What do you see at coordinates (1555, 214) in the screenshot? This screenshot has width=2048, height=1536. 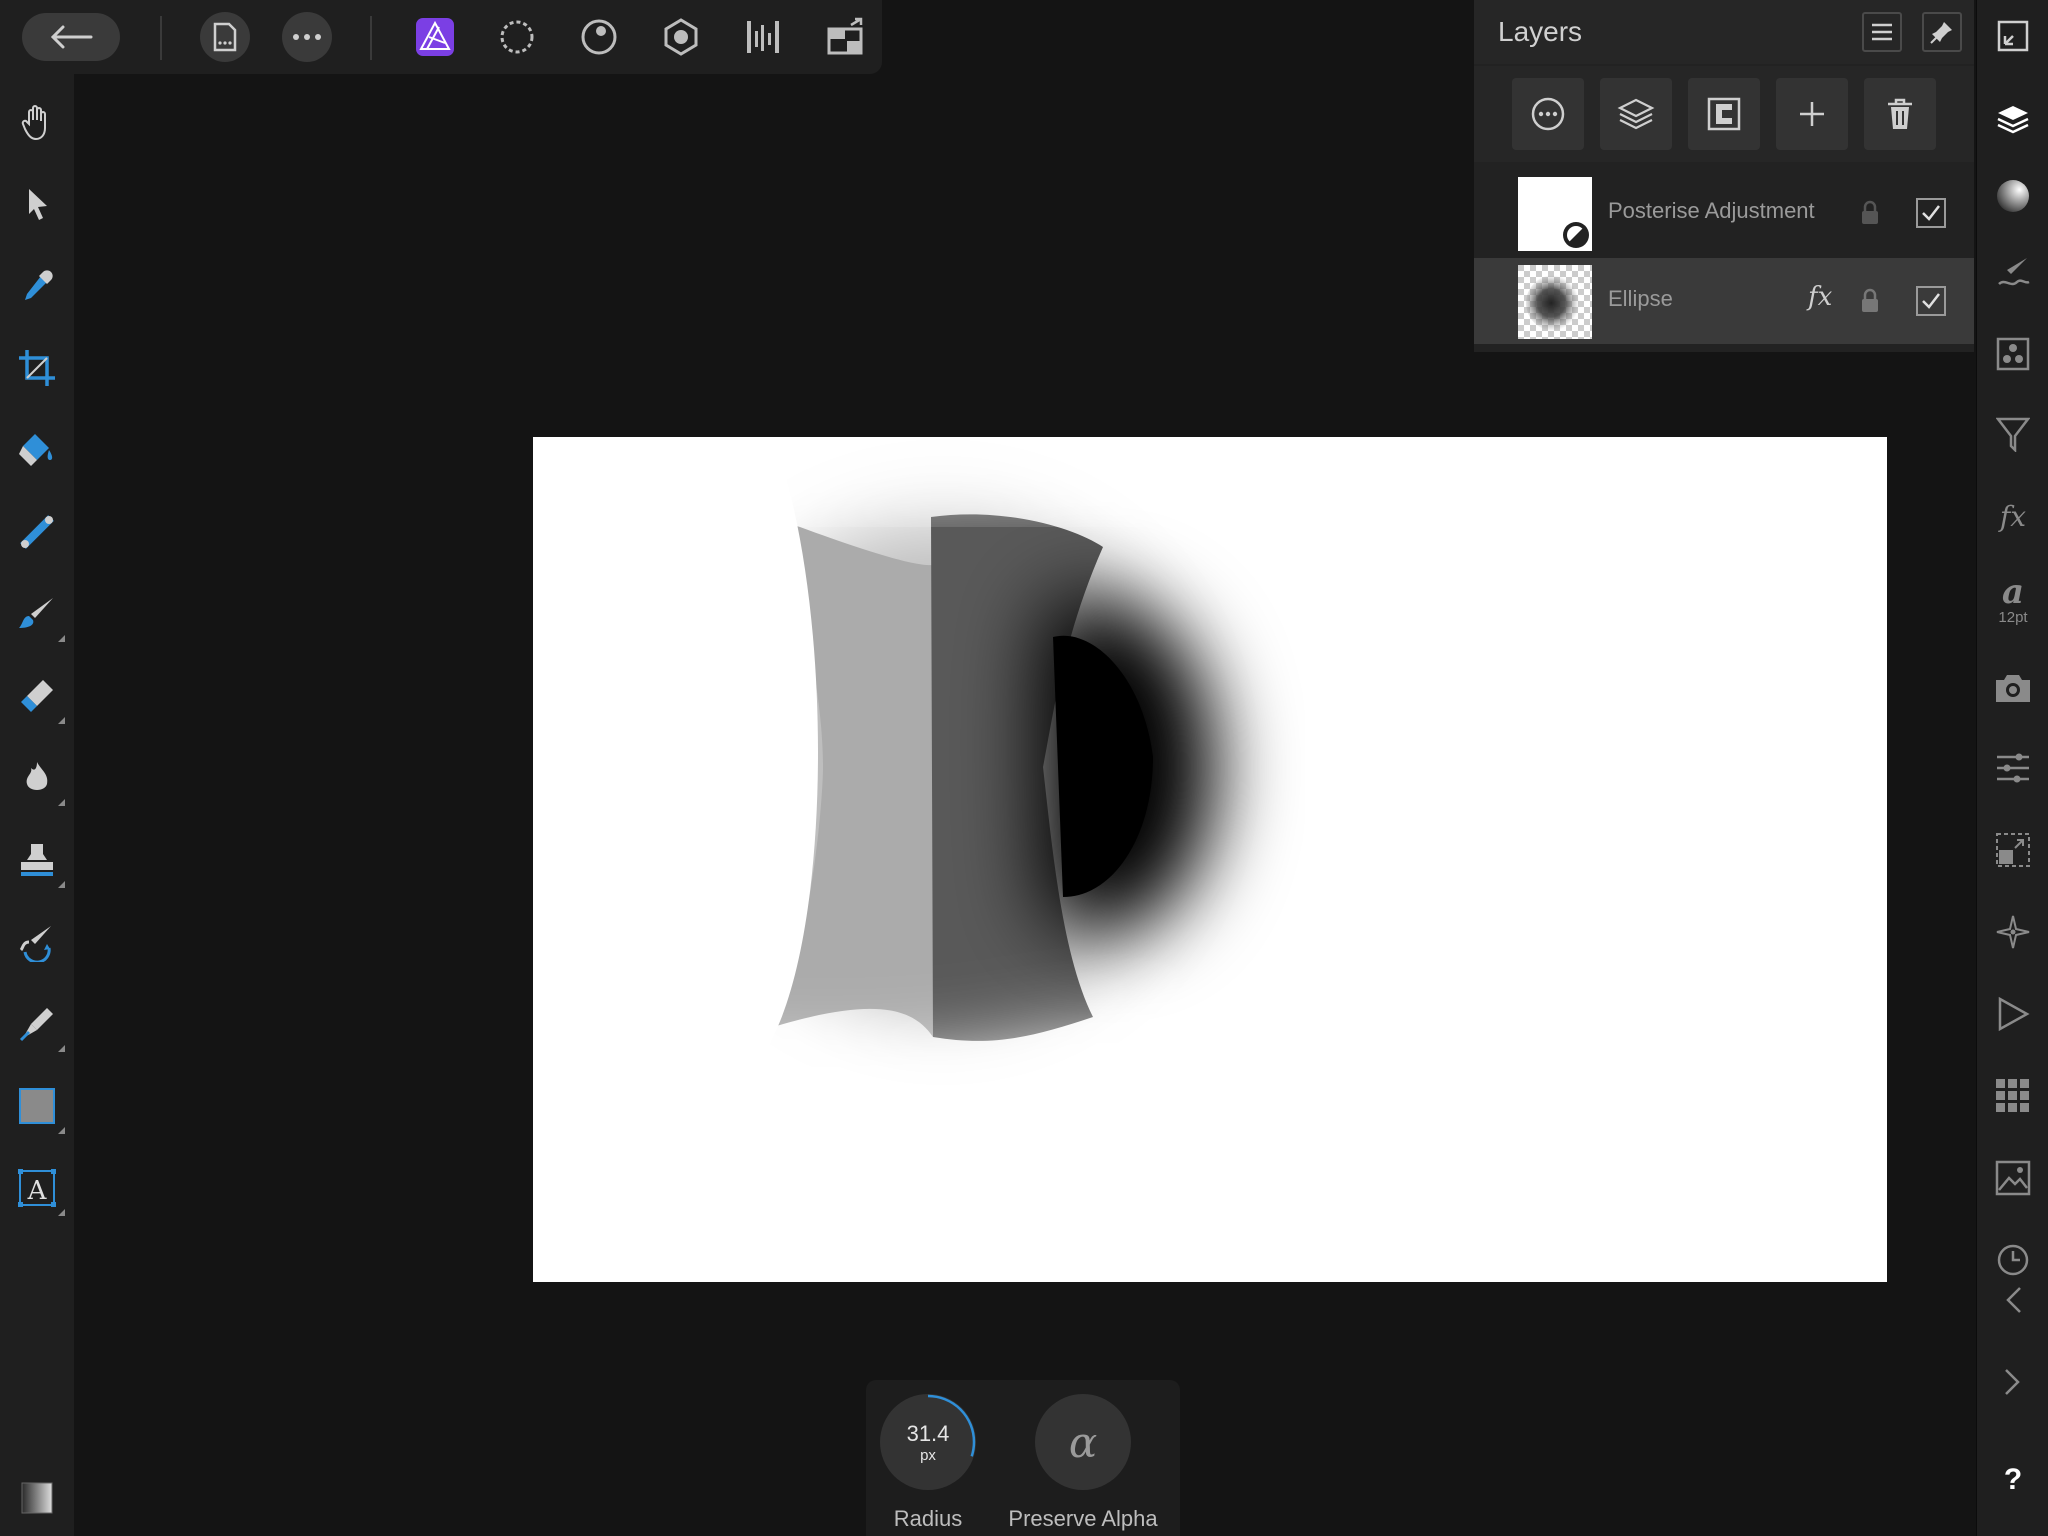 I see `adjustment-thumbnail-icon` at bounding box center [1555, 214].